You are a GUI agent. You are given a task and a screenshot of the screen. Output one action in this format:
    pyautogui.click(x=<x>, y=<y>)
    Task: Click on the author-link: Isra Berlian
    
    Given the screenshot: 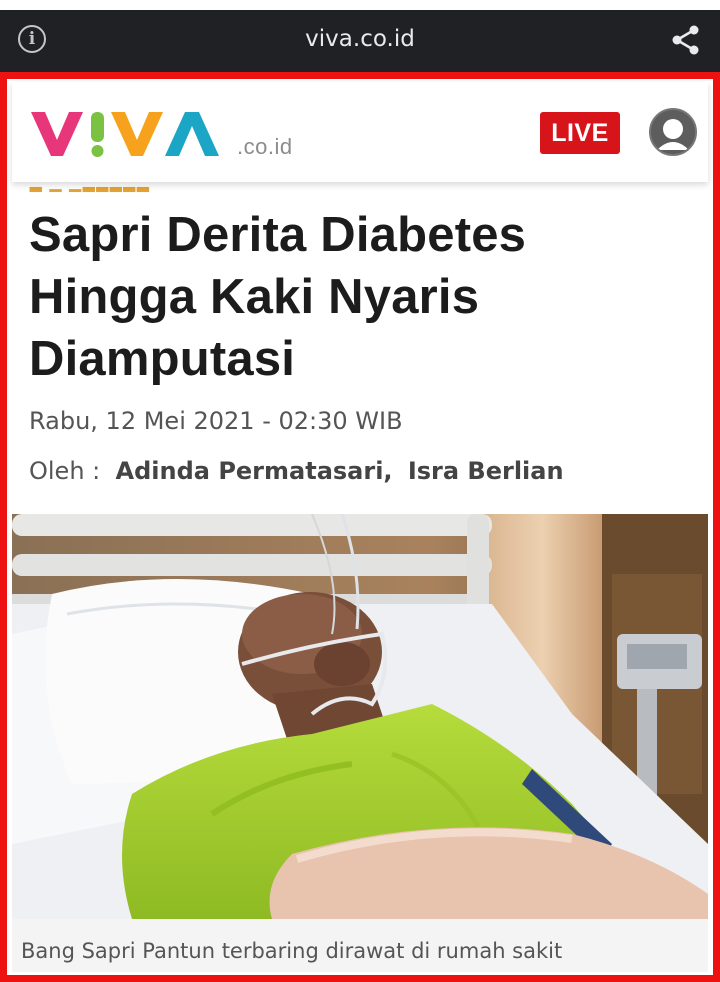 What is the action you would take?
    pyautogui.click(x=486, y=471)
    